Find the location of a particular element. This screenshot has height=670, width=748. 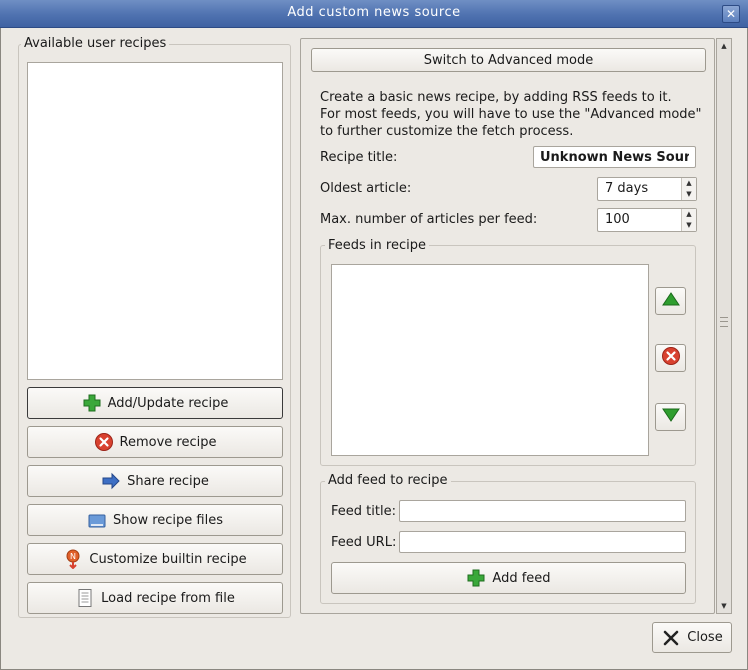

arrow-up-icon is located at coordinates (670, 301).